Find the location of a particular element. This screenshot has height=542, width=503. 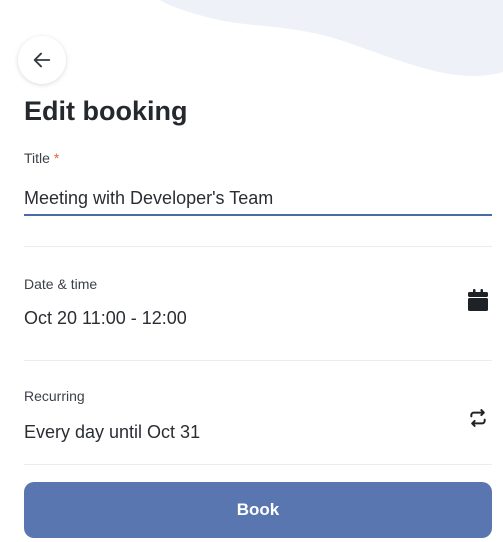

title-field-label: Title * is located at coordinates (41, 158).